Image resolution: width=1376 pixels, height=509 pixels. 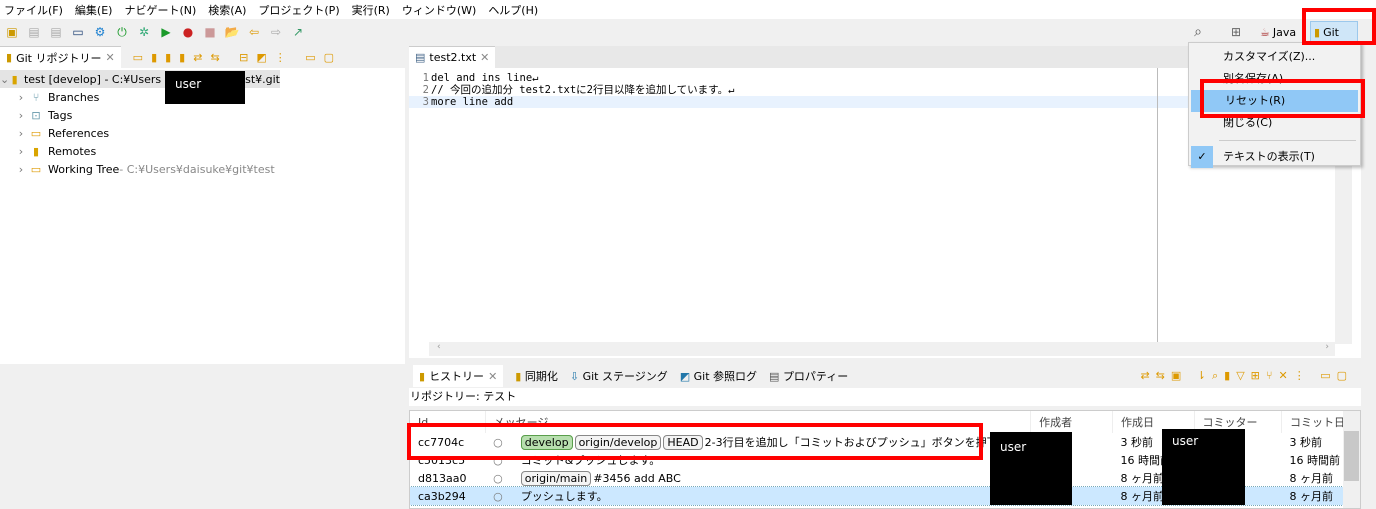 What do you see at coordinates (373, 9) in the screenshot?
I see `menu-run: 実行(R)` at bounding box center [373, 9].